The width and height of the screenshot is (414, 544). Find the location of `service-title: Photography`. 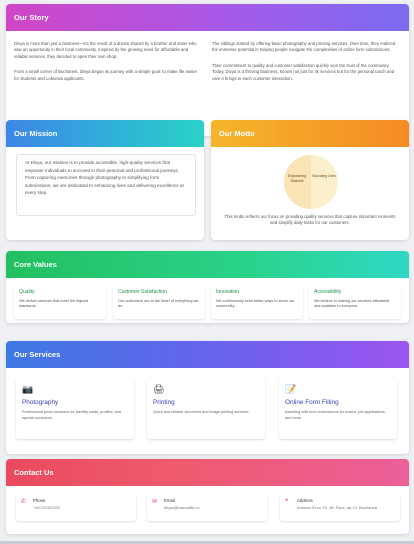

service-title: Photography is located at coordinates (40, 402).